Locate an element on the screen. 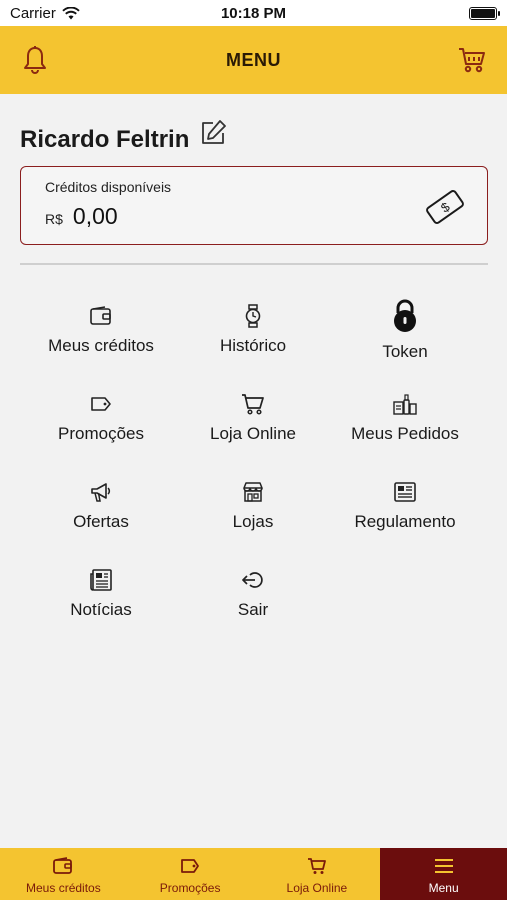 The image size is (507, 900). tab-label: Menu is located at coordinates (443, 888).